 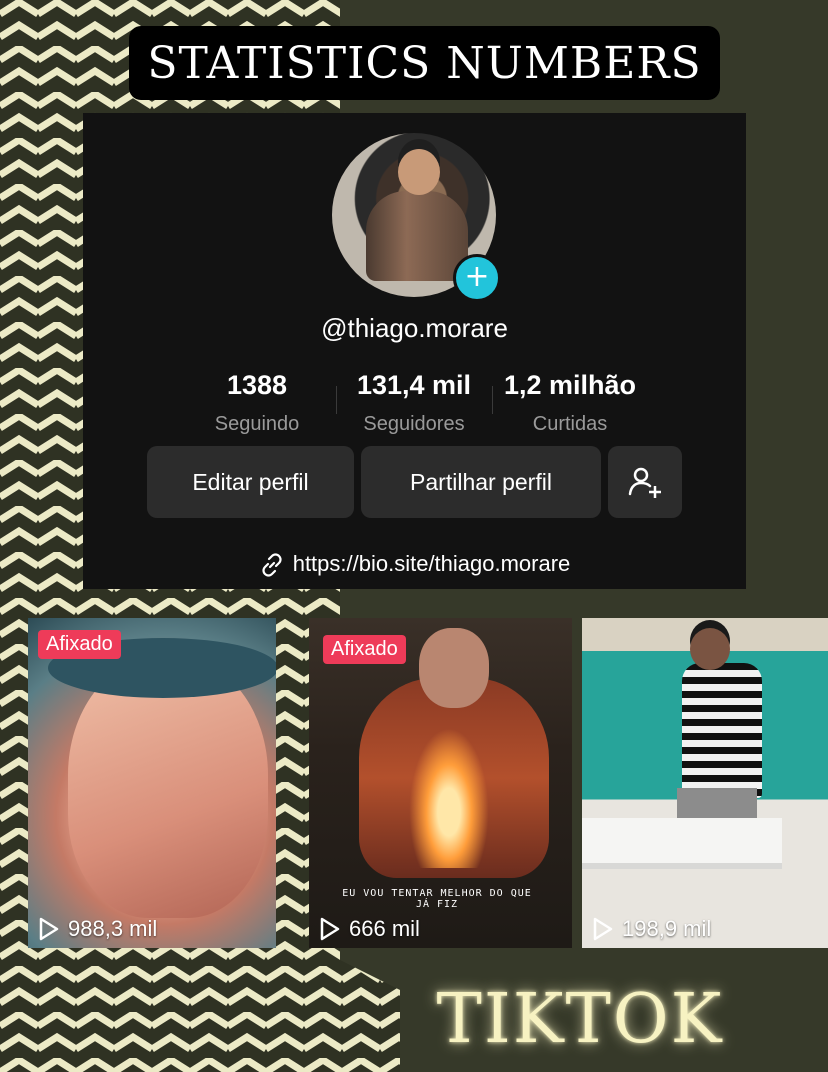 I want to click on video-views-count: 198,9 mil, so click(x=667, y=928).